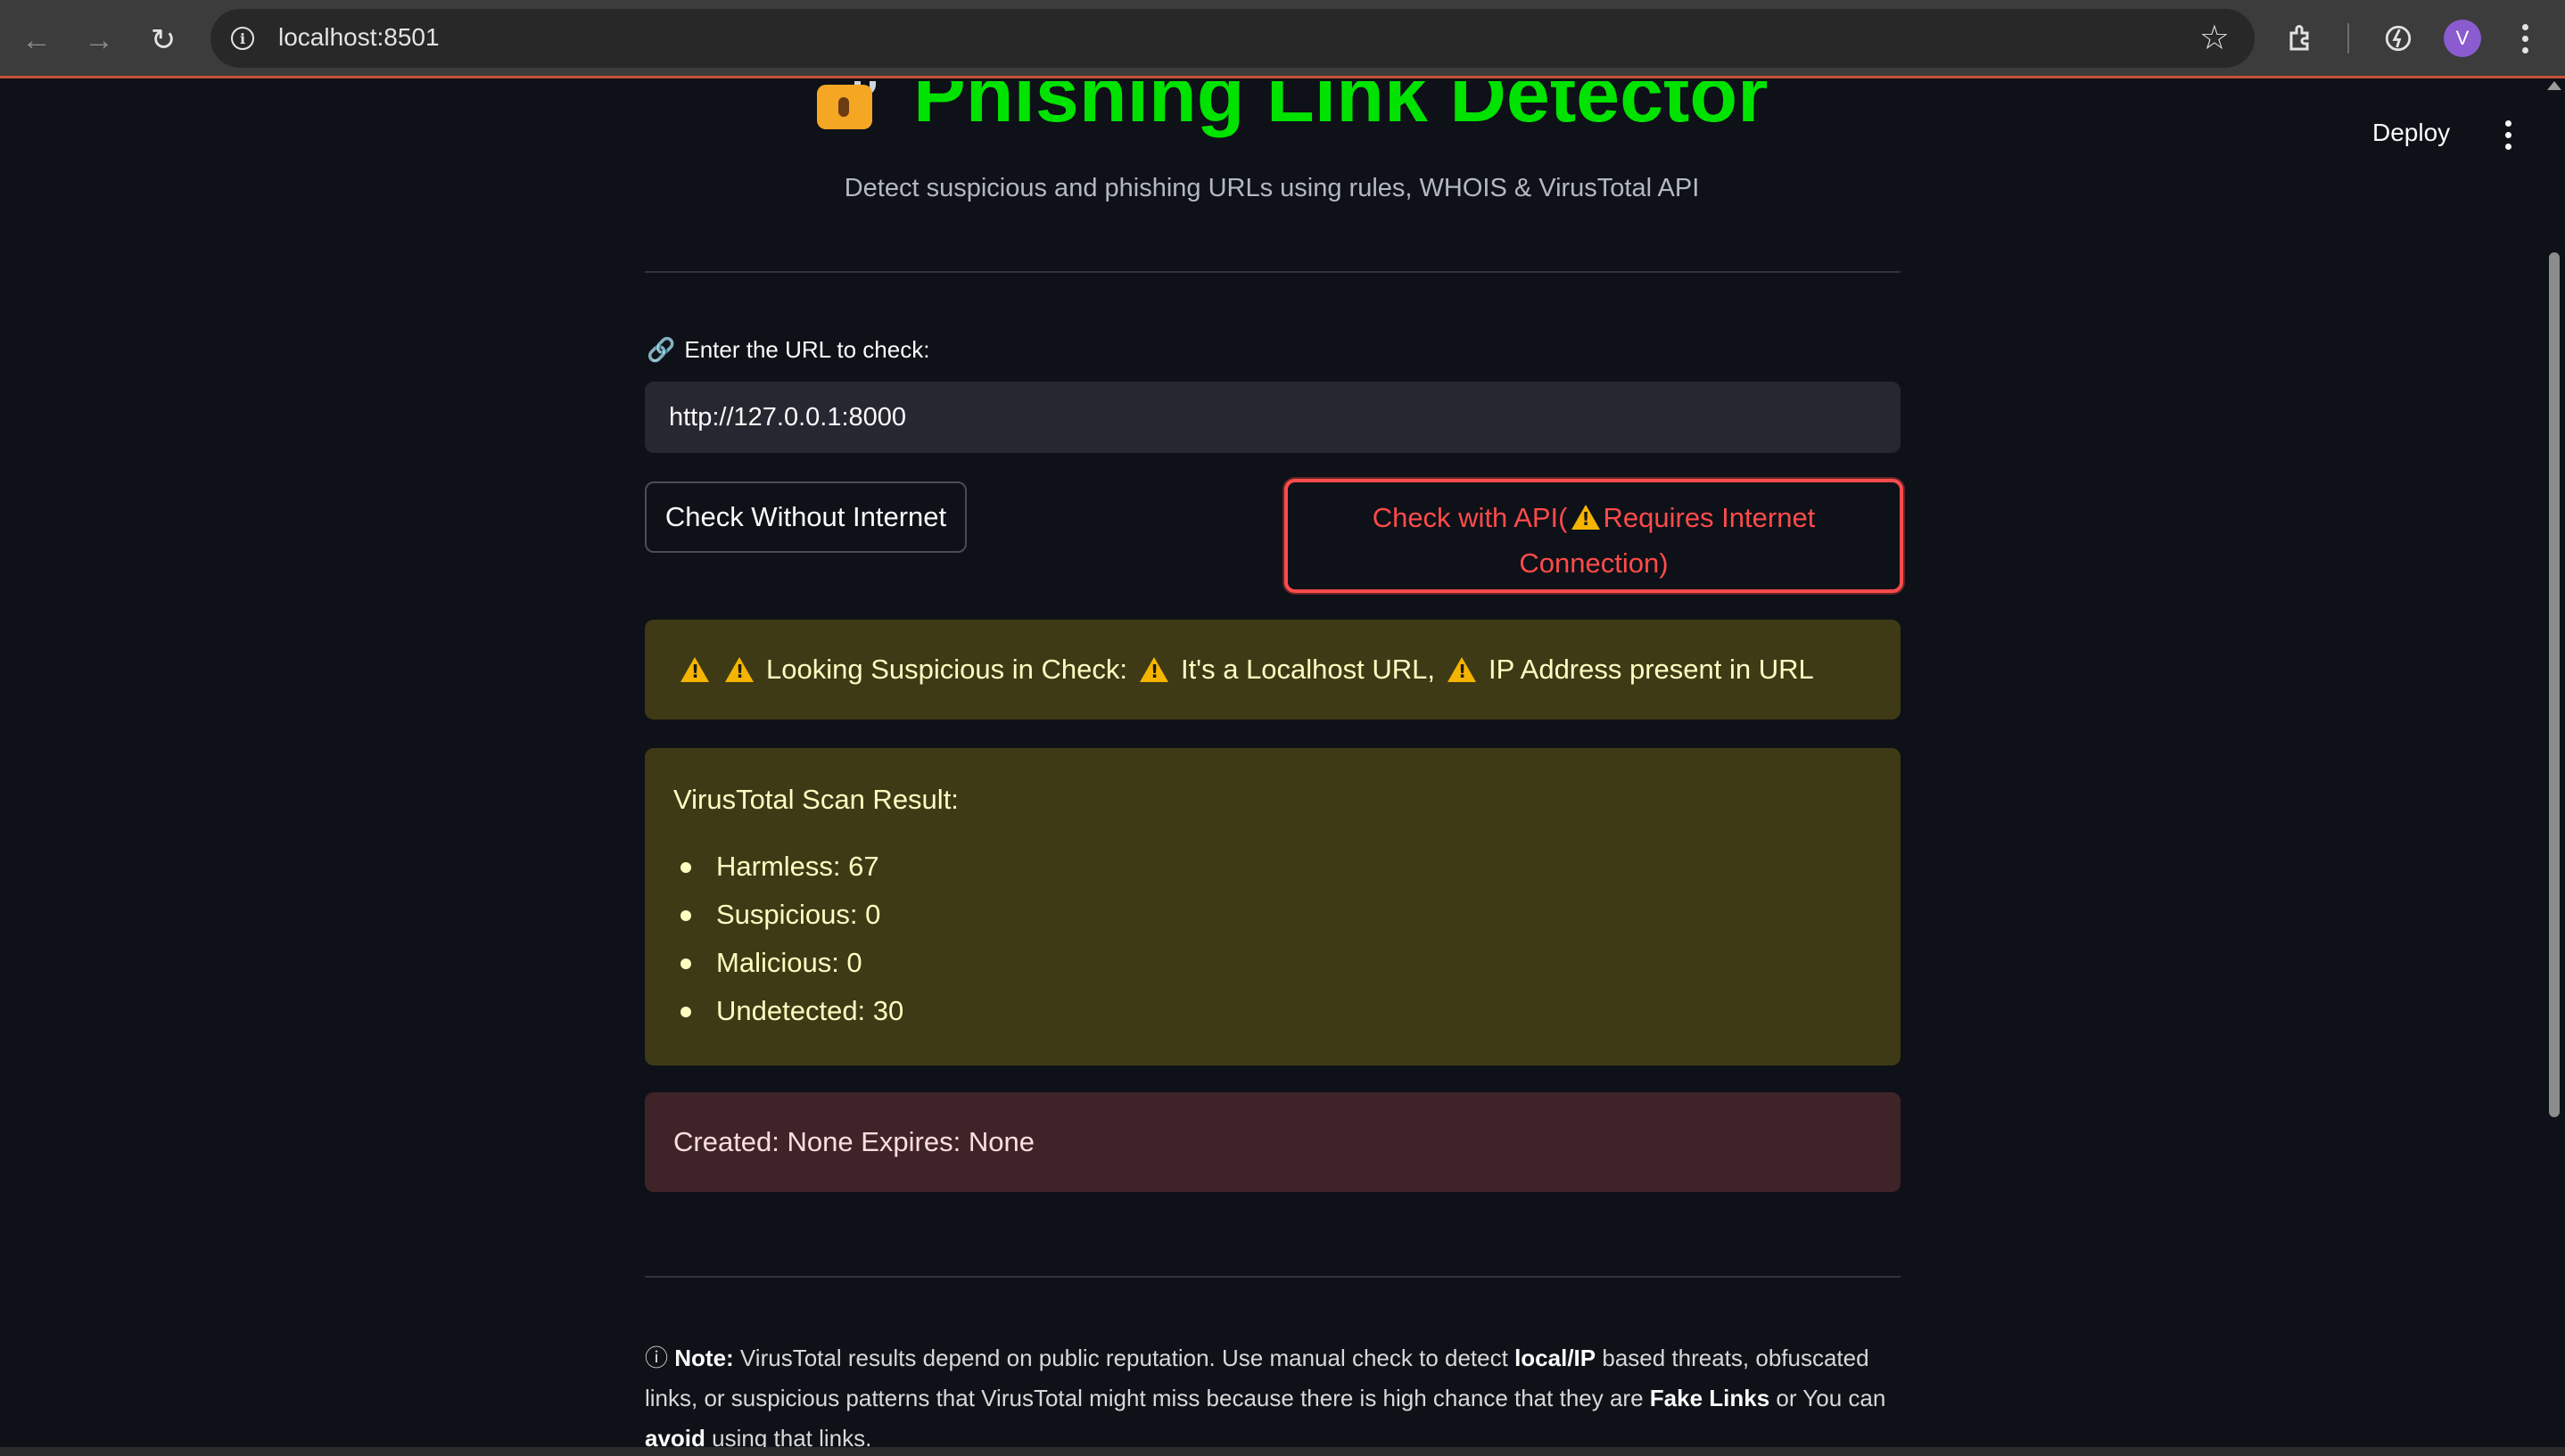 The height and width of the screenshot is (1456, 2565). Describe the element at coordinates (1273, 1142) in the screenshot. I see `whois-error-alert: Created: None Expires: None` at that location.